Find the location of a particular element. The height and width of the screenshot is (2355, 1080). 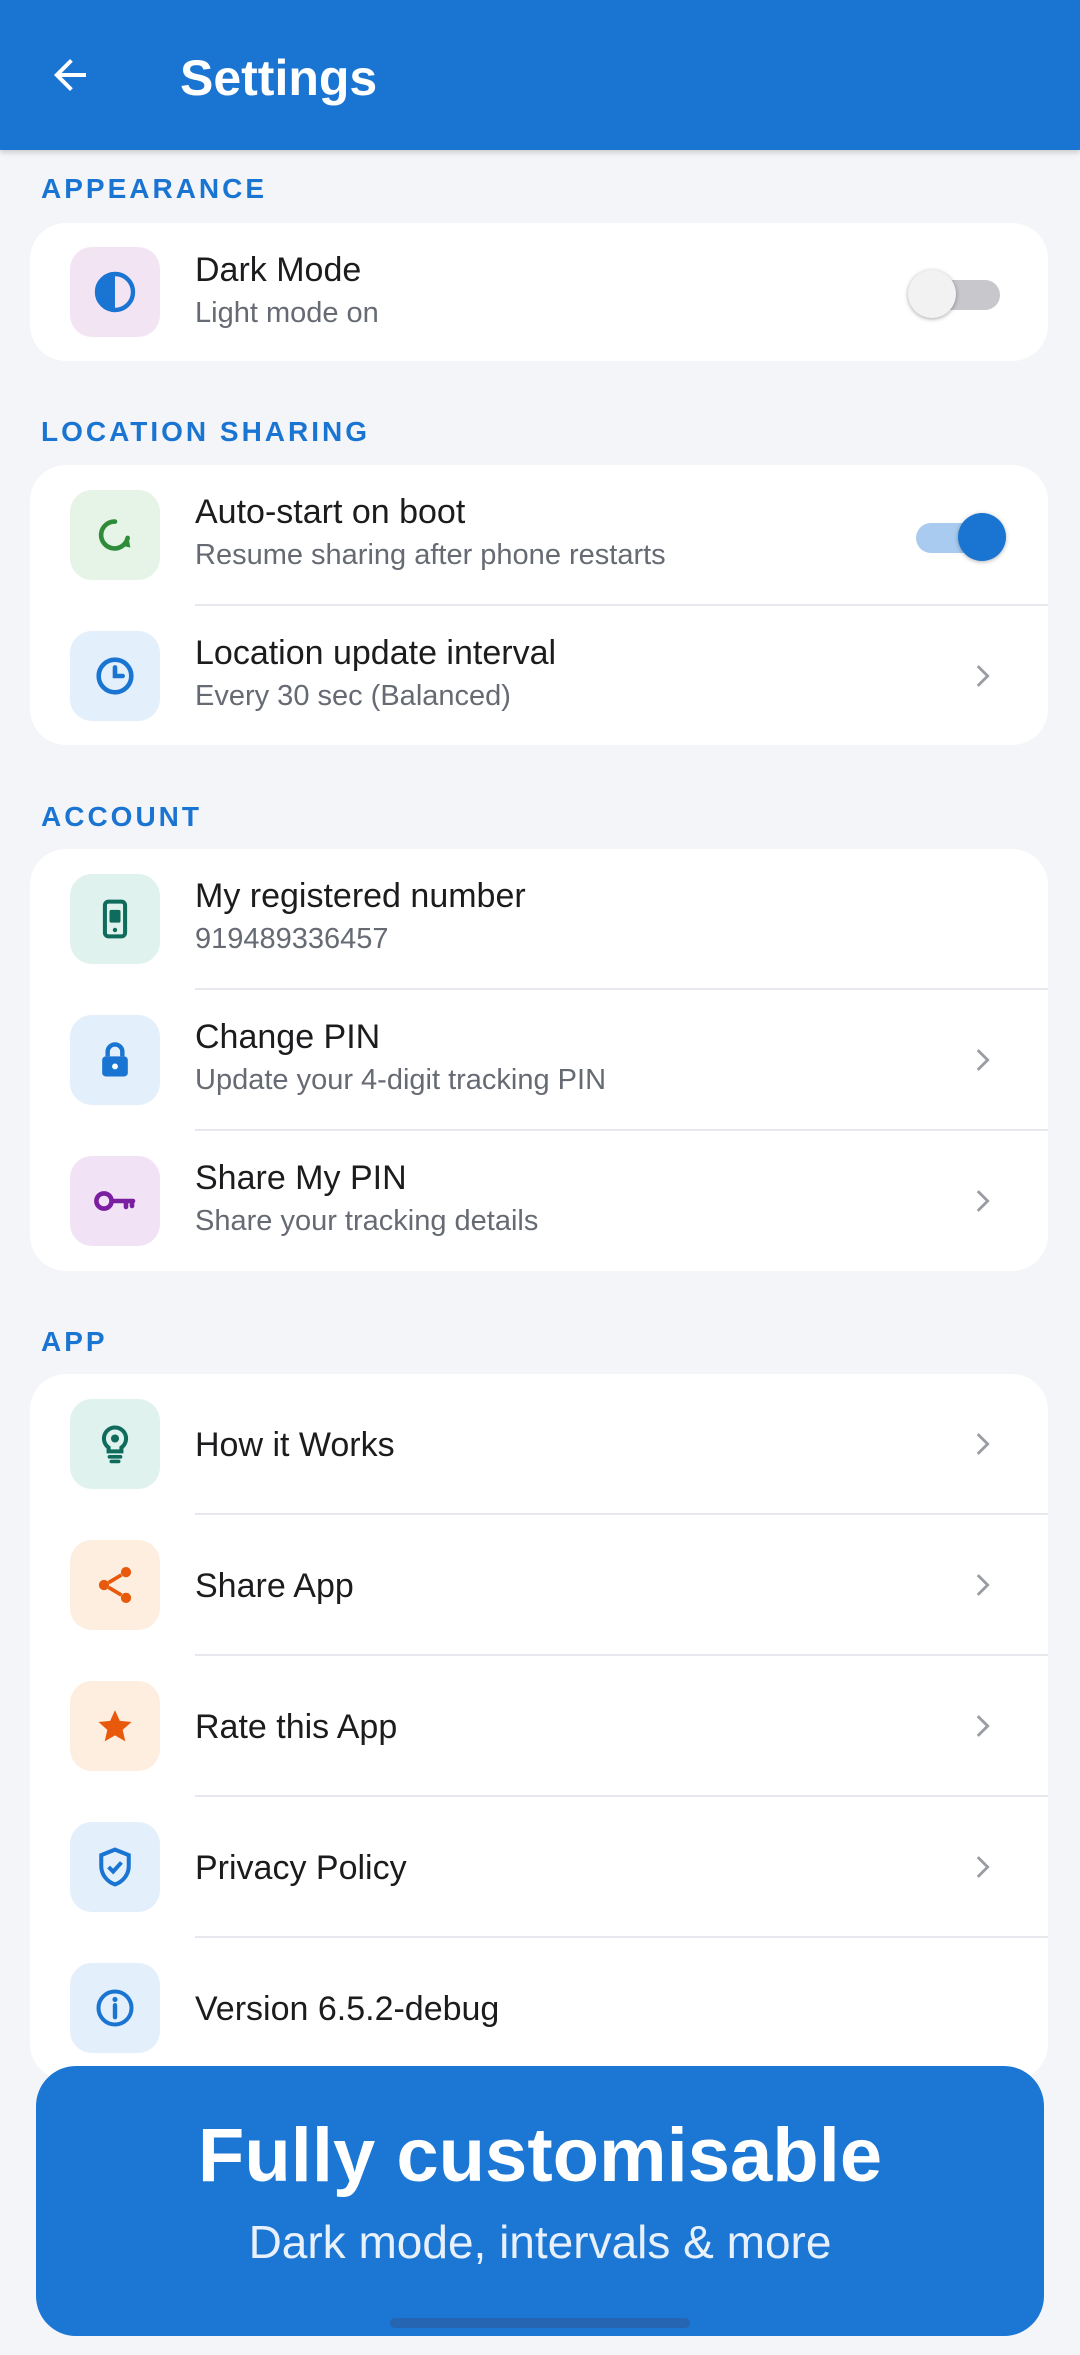

rate-app-row: Rate this App is located at coordinates (539, 1726).